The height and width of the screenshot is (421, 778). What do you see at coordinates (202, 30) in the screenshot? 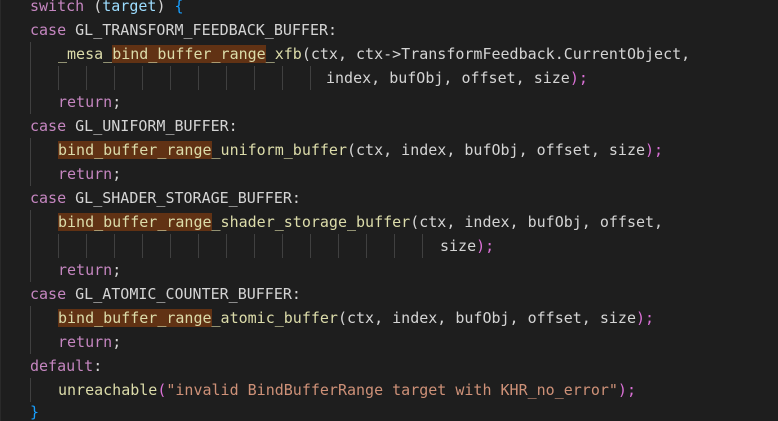
I see `case-label: GL_TRANSFORM_FEEDBACK_BUFFER:` at bounding box center [202, 30].